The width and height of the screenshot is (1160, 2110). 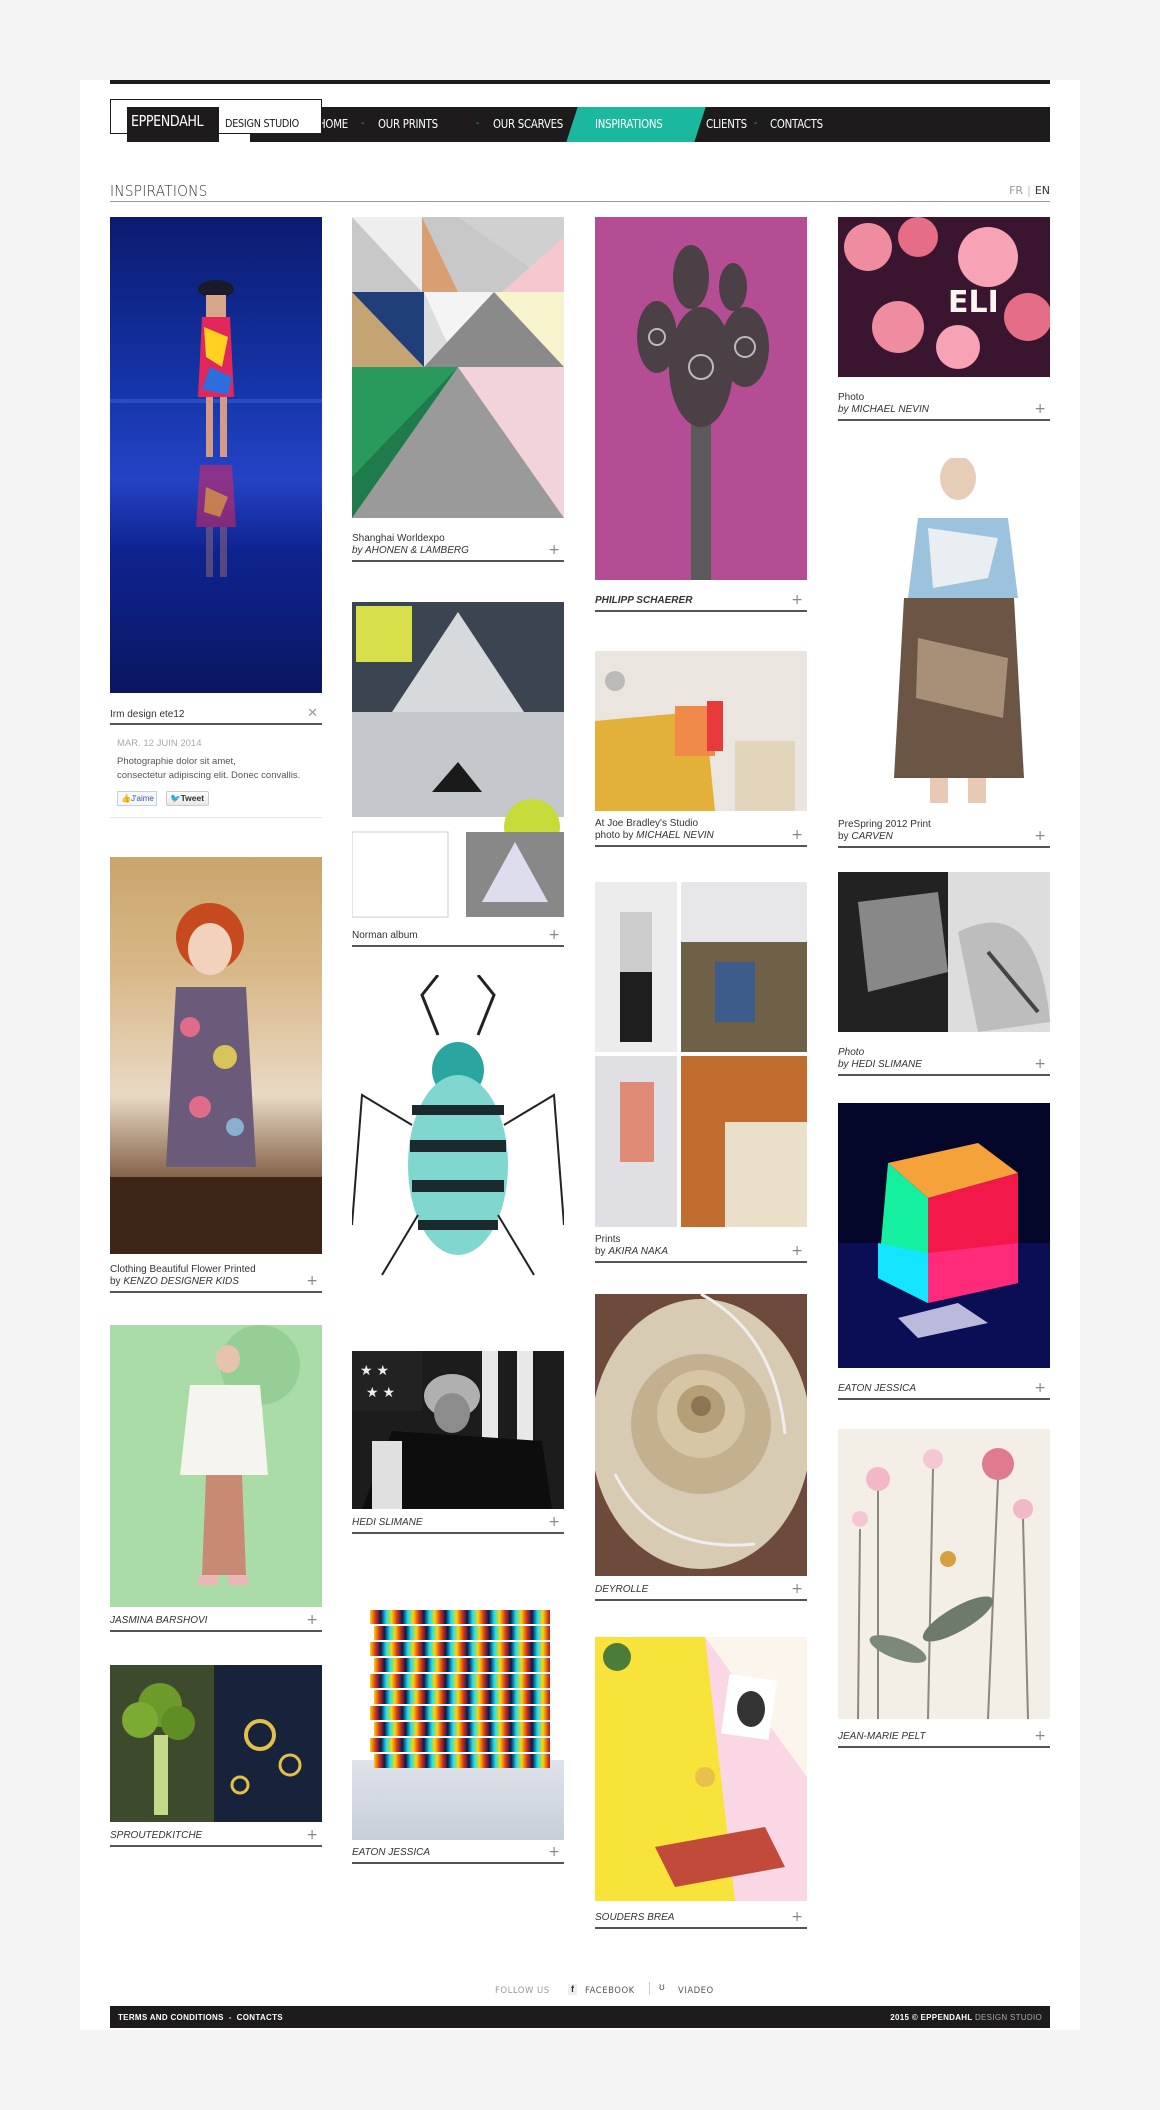 What do you see at coordinates (701, 602) in the screenshot?
I see `card-caption: PHILIPP SCHAERER +` at bounding box center [701, 602].